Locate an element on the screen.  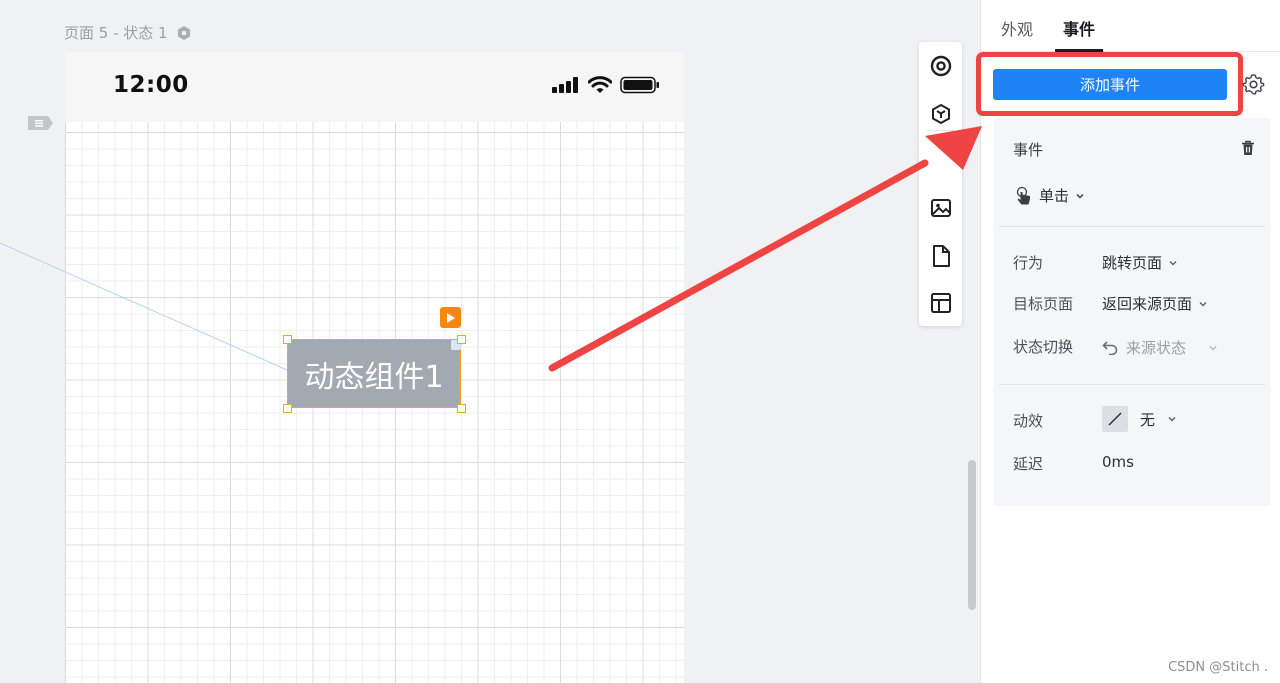
preview-play-icon is located at coordinates (450, 317).